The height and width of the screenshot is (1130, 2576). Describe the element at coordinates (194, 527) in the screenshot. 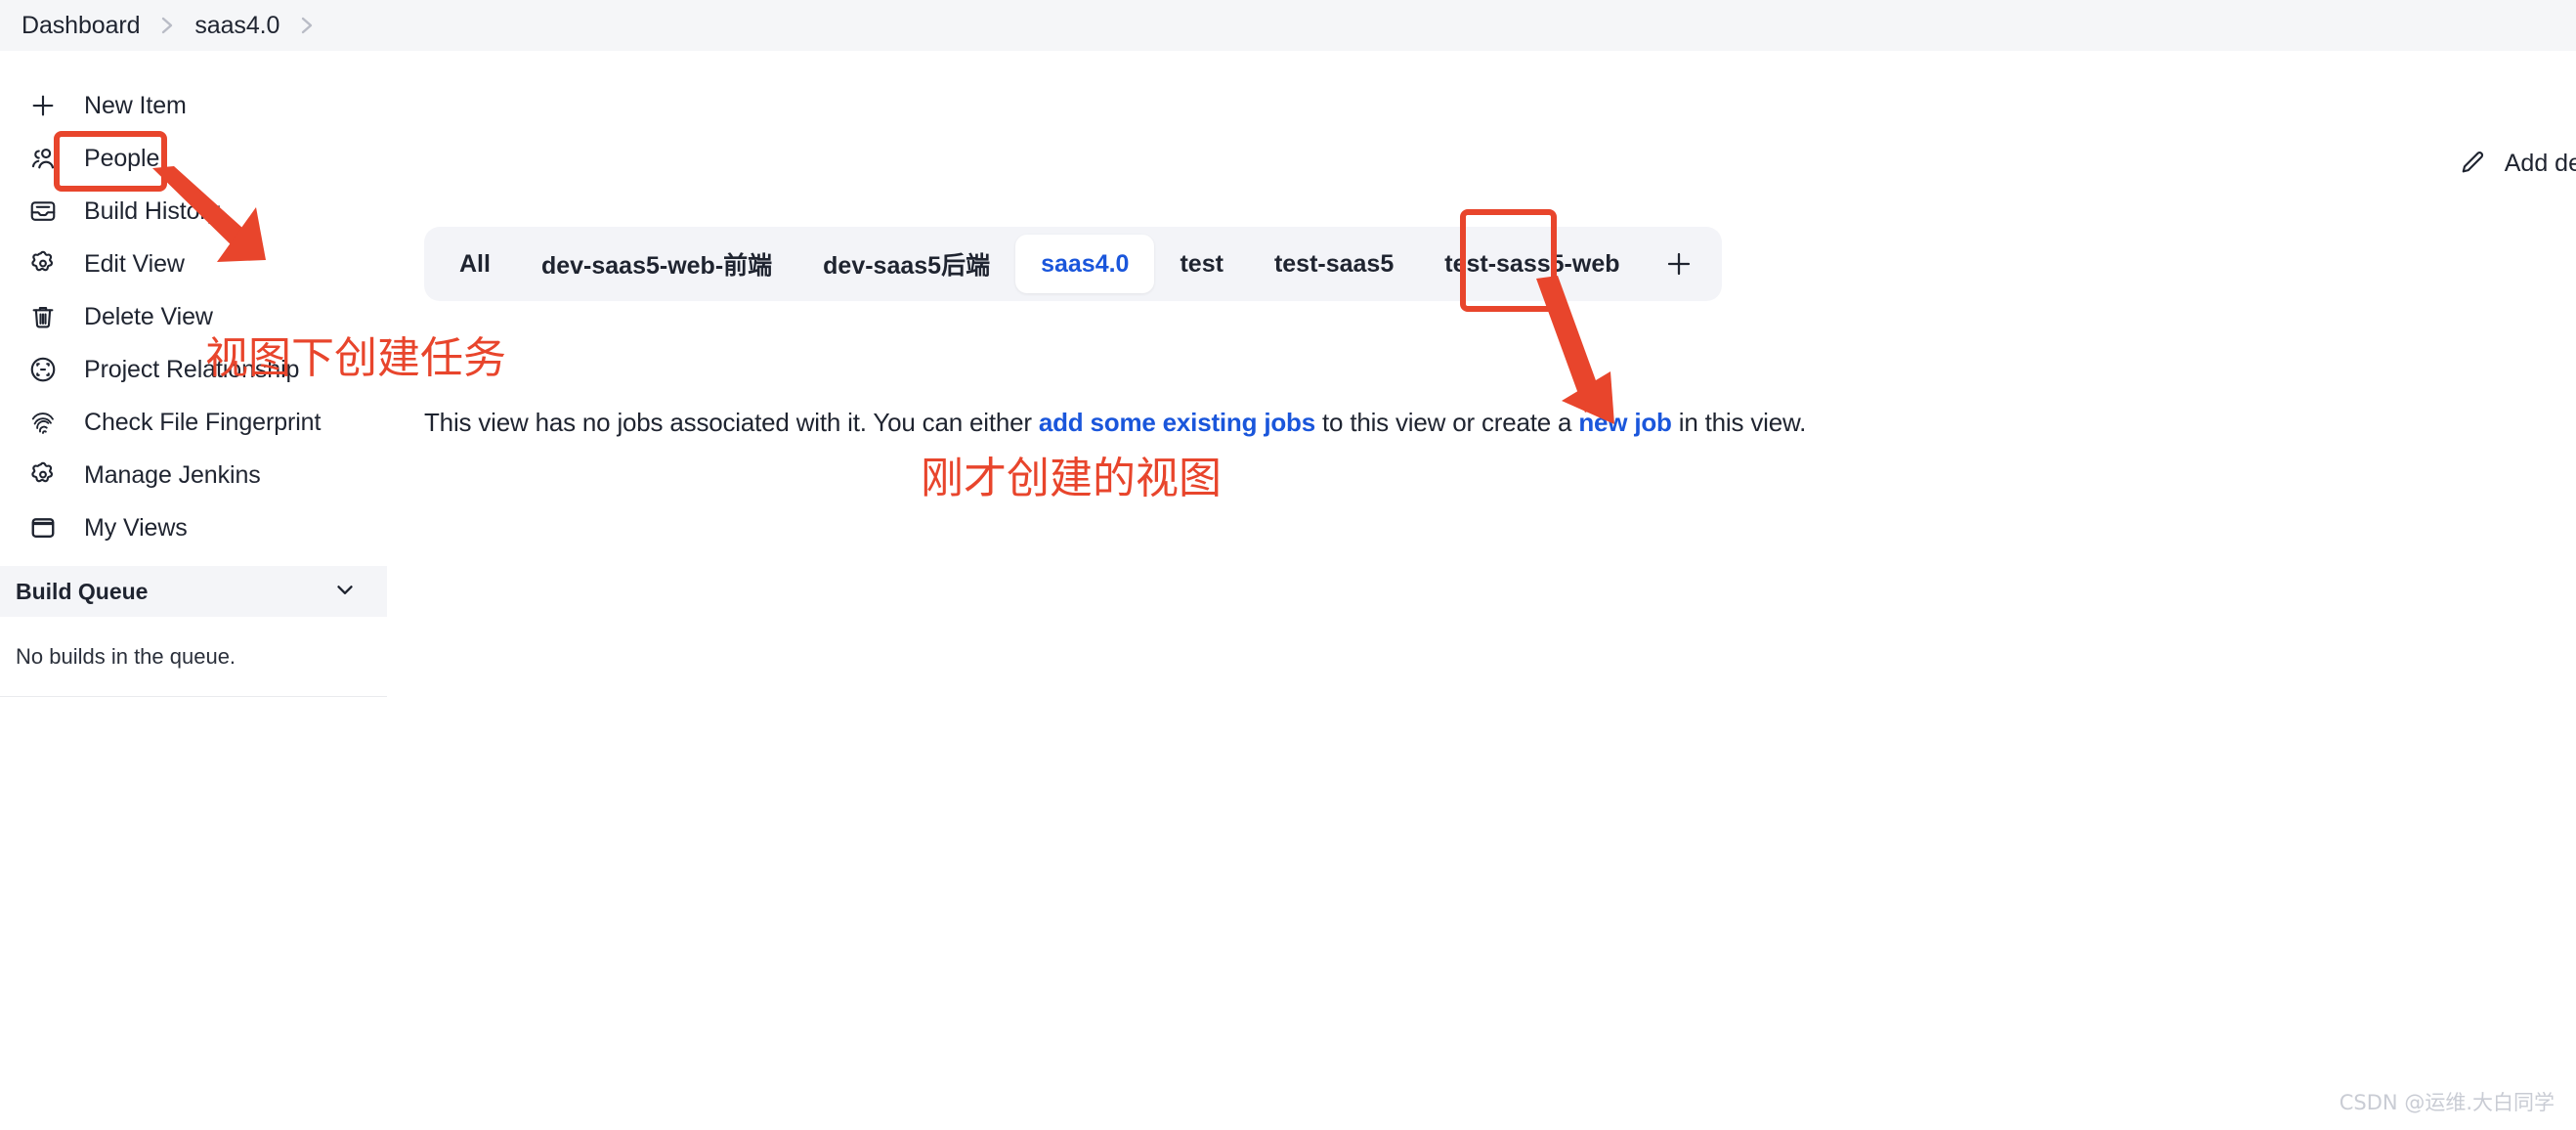

I see `sidebar-item-my-views: My Views` at that location.